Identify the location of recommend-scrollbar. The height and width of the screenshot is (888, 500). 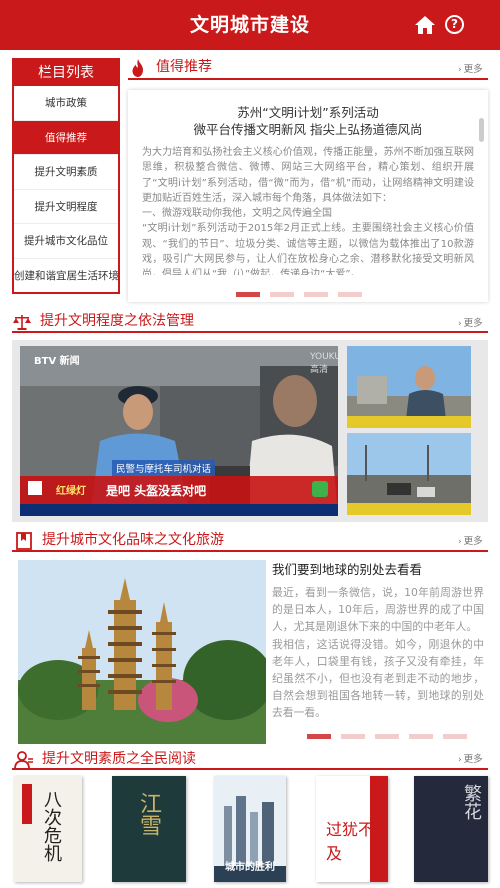
(481, 130).